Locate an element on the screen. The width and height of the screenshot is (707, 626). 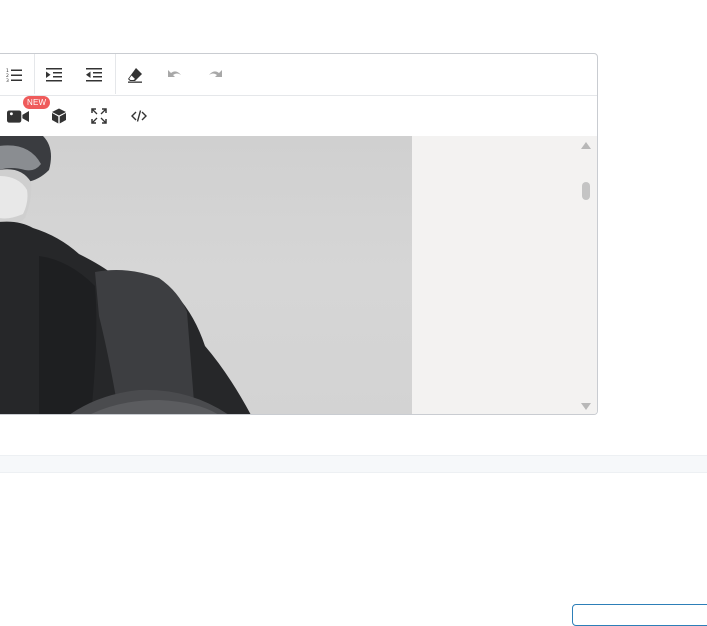
eraser-icon is located at coordinates (135, 75).